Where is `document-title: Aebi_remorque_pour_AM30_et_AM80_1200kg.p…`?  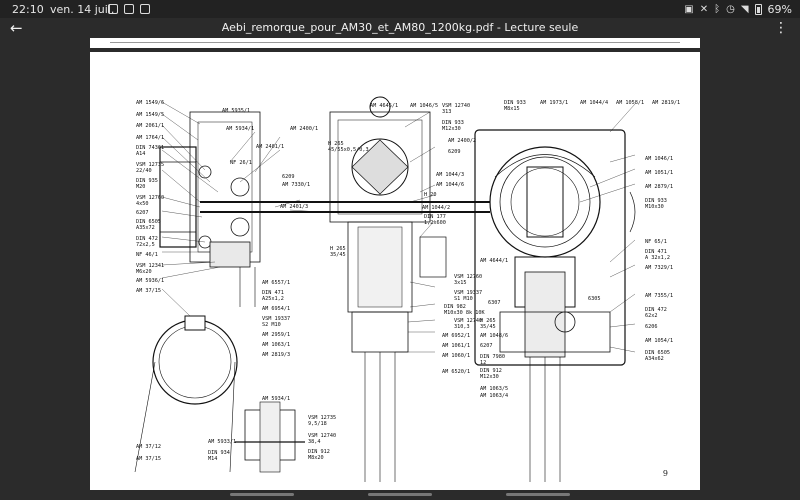 document-title: Aebi_remorque_pour_AM30_et_AM80_1200kg.p… is located at coordinates (400, 27).